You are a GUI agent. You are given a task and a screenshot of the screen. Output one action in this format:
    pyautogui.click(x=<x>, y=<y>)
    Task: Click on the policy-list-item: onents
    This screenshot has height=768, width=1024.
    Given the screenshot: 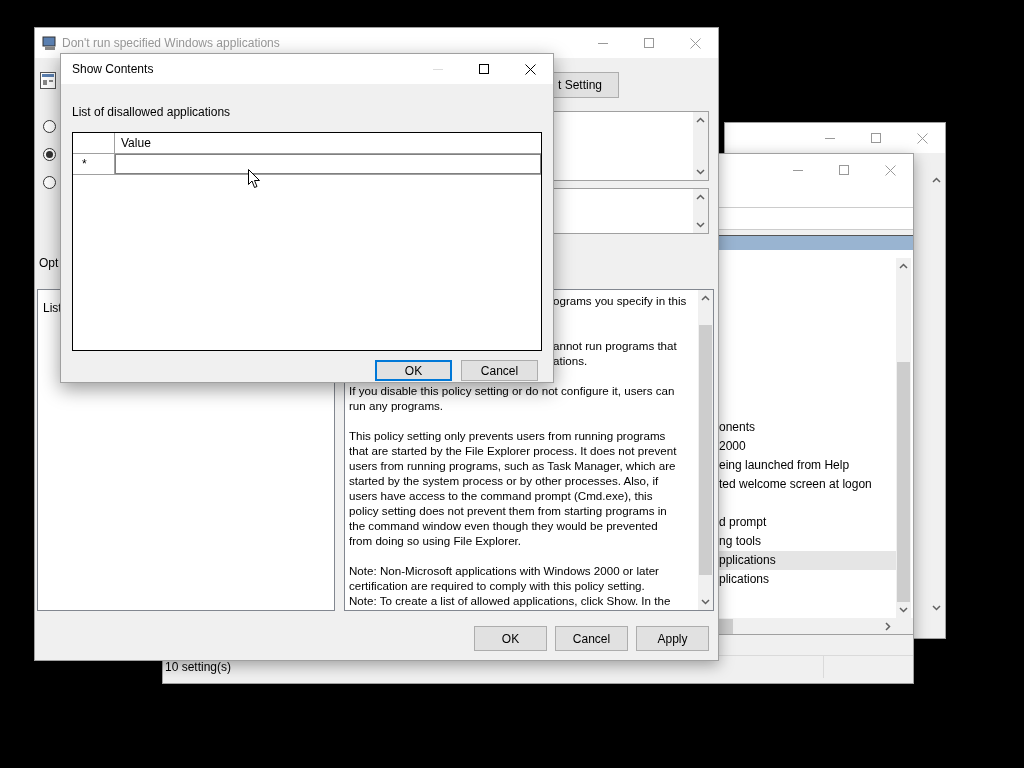 What is the action you would take?
    pyautogui.click(x=807, y=427)
    